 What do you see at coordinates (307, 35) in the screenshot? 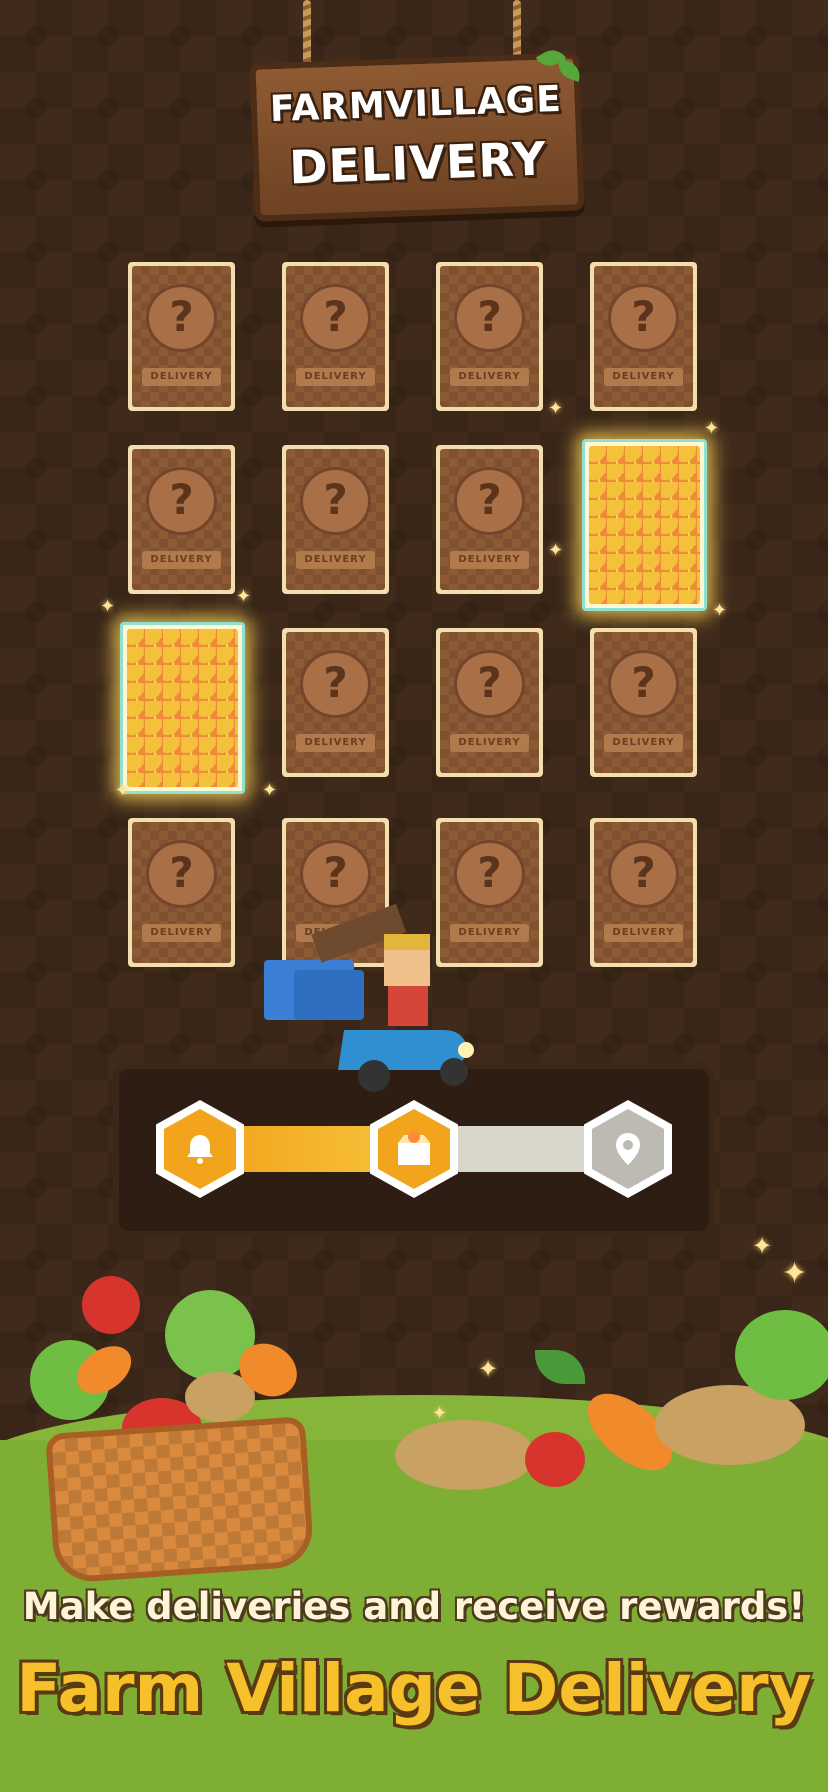
I see `sign-rope-left` at bounding box center [307, 35].